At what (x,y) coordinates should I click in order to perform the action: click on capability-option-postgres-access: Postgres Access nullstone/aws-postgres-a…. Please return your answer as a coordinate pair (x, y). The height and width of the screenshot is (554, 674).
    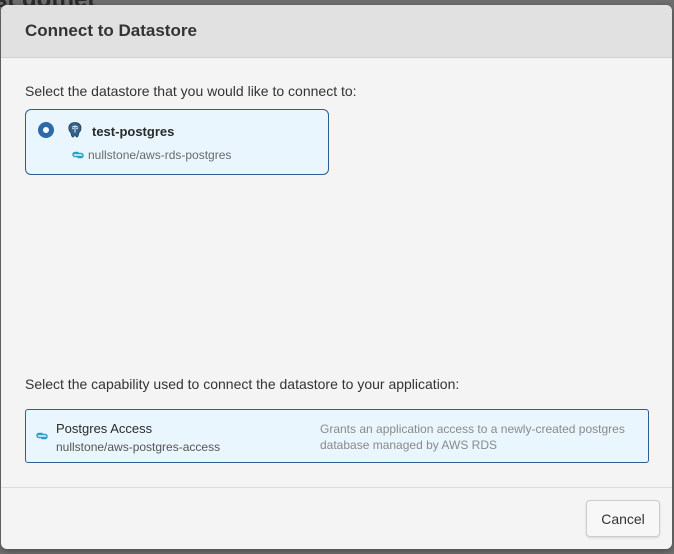
    Looking at the image, I should click on (337, 436).